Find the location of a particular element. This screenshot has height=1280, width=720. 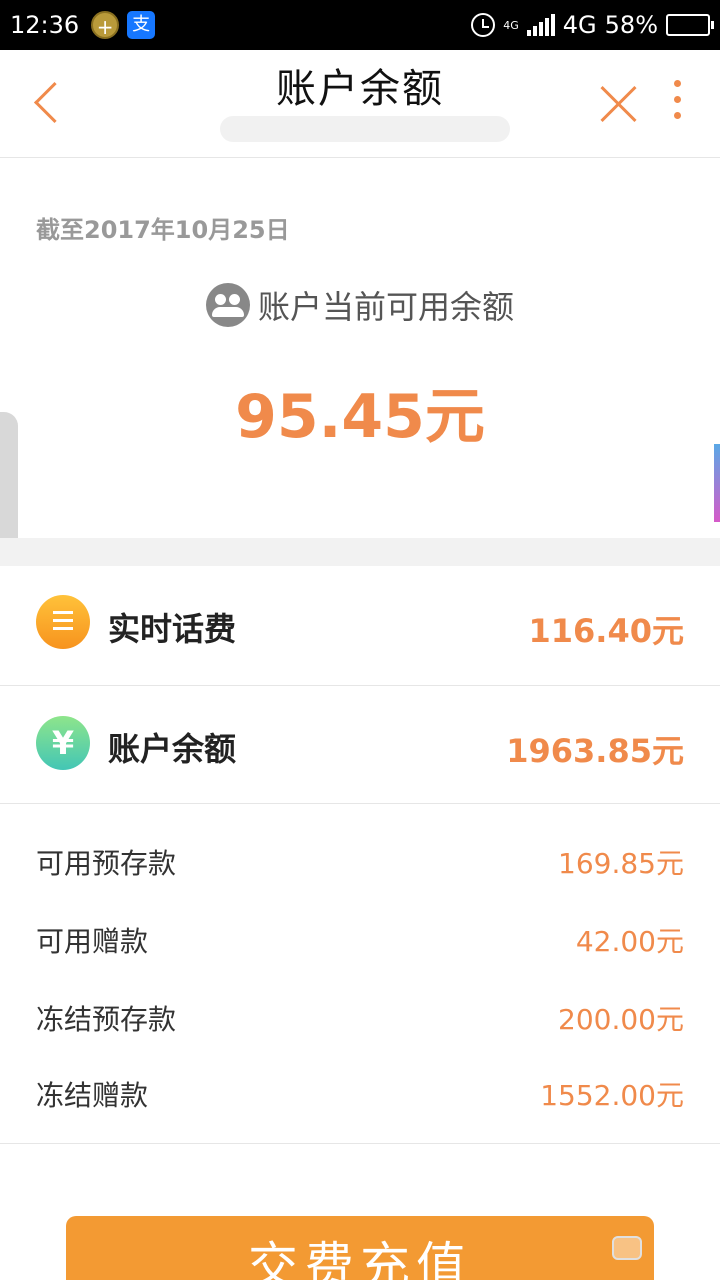

yen-icon: ¥ is located at coordinates (63, 743).